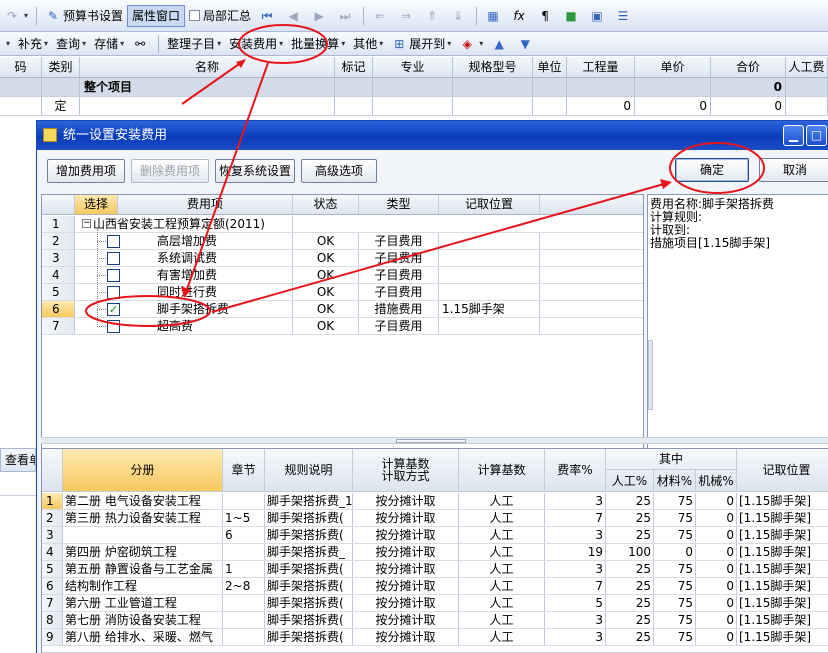 This screenshot has height=653, width=828. Describe the element at coordinates (406, 470) in the screenshot. I see `column-base-method: 计算基数计取方式` at that location.